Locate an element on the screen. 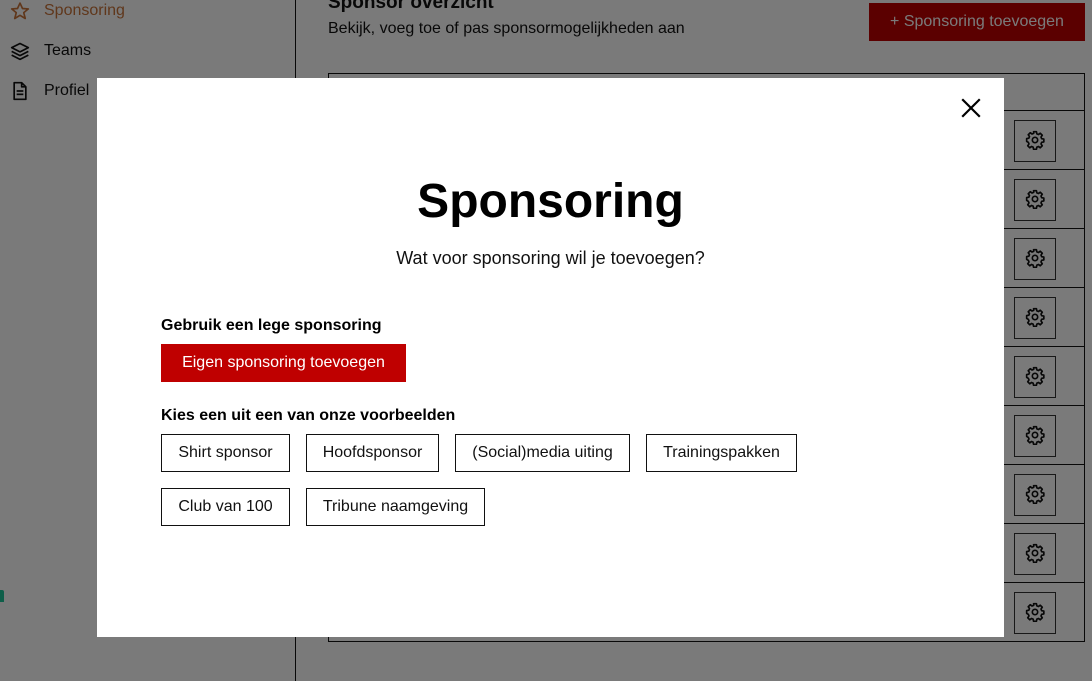 The width and height of the screenshot is (1092, 681). add-custom-sponsoring-button: Eigen sponsoring toevoegen is located at coordinates (283, 363).